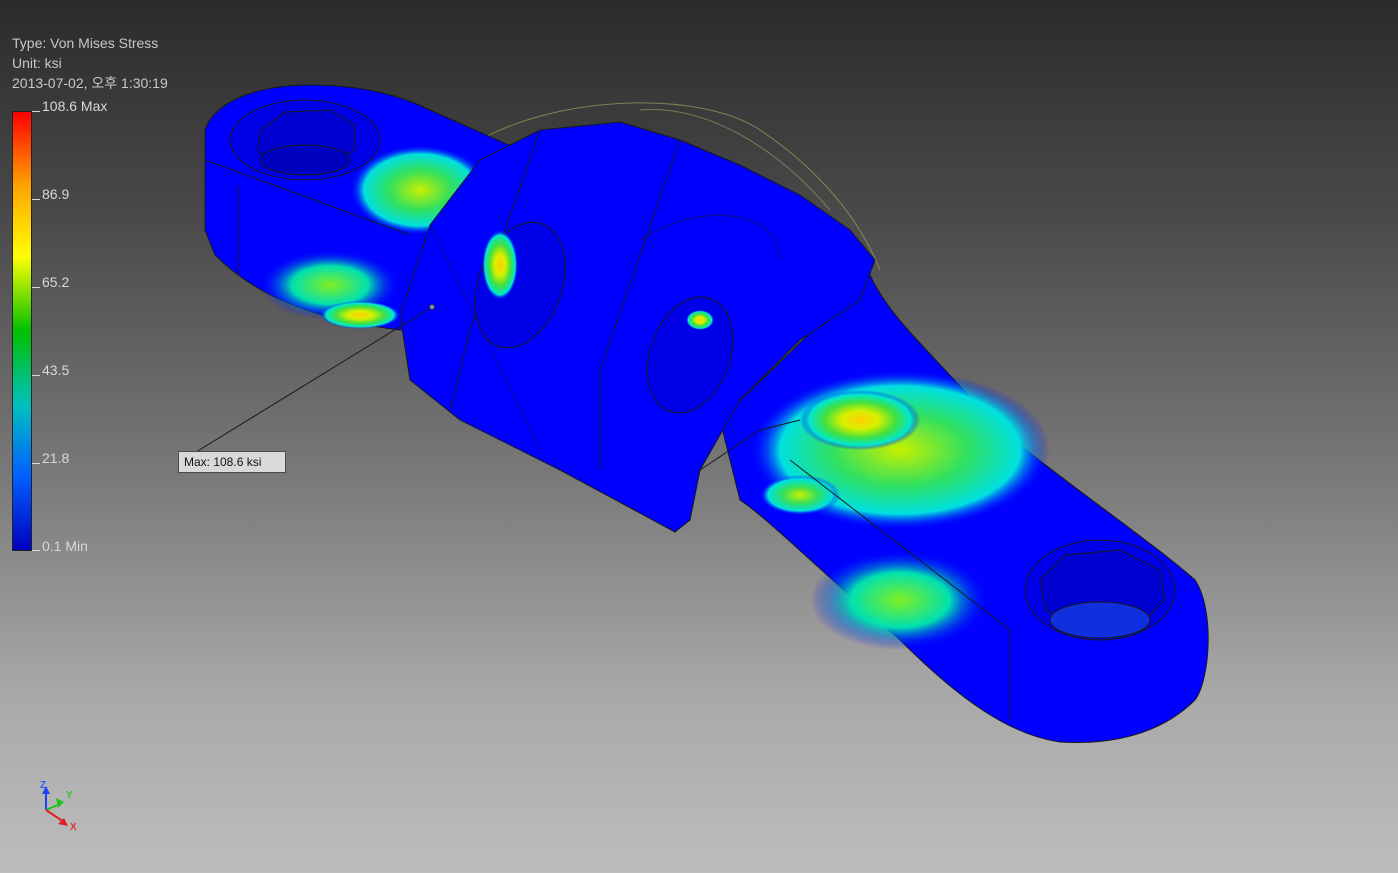 The width and height of the screenshot is (1398, 873). What do you see at coordinates (55, 806) in the screenshot?
I see `axis-triad-icon` at bounding box center [55, 806].